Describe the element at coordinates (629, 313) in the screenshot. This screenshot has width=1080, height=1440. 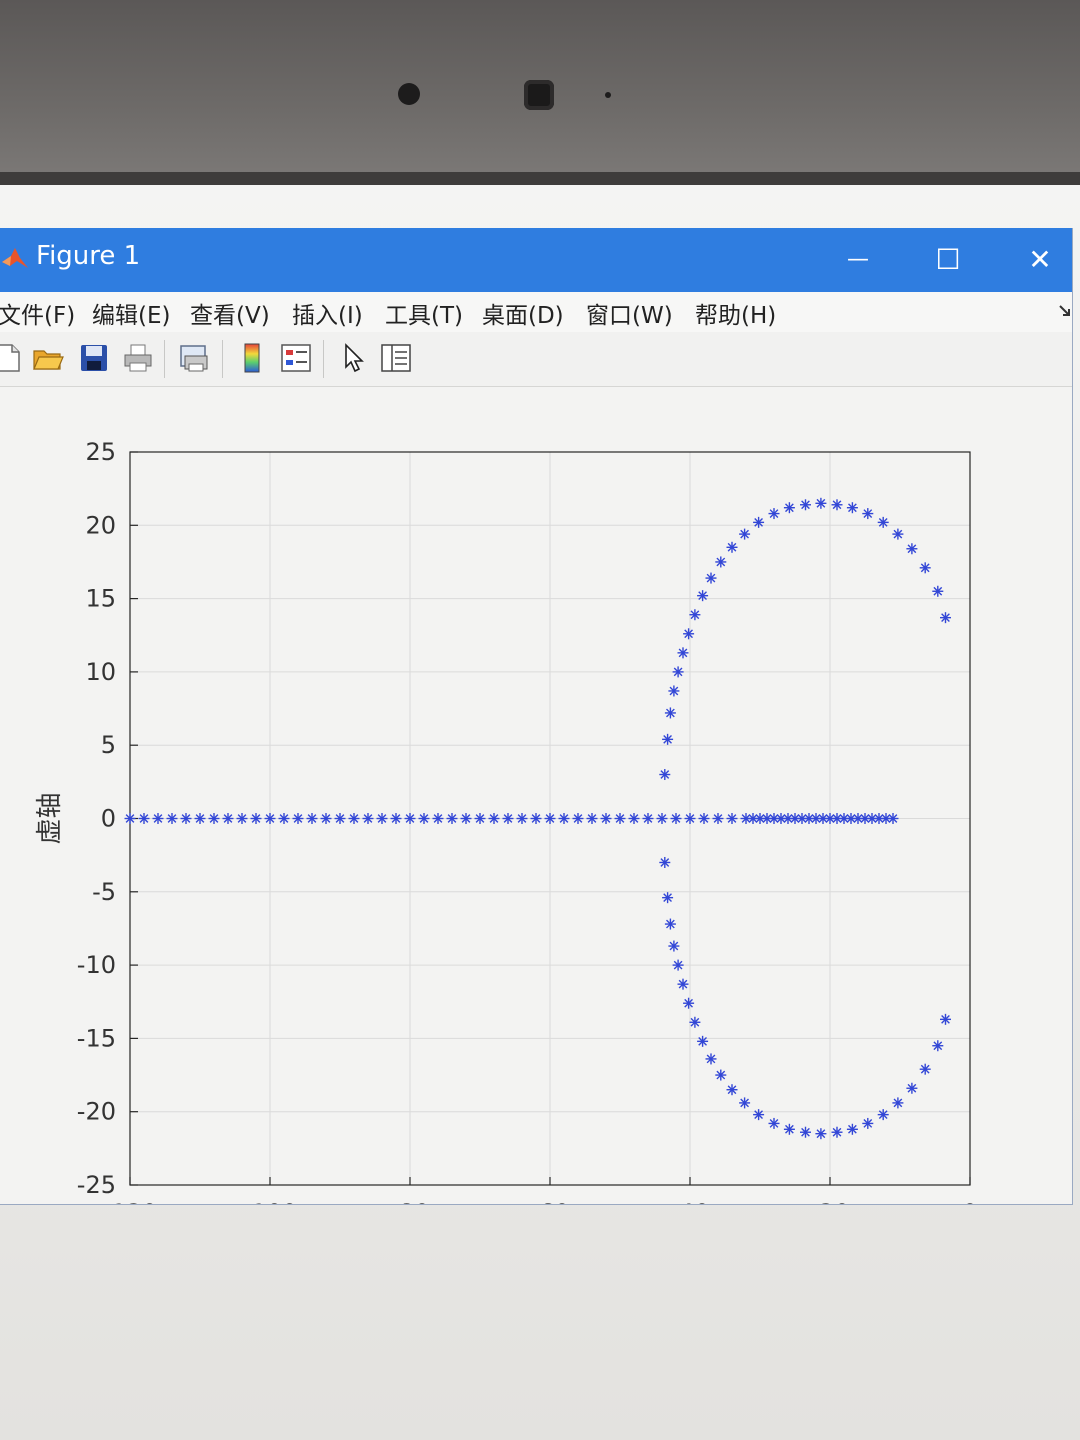
I see `menu-window: 窗口(W)` at that location.